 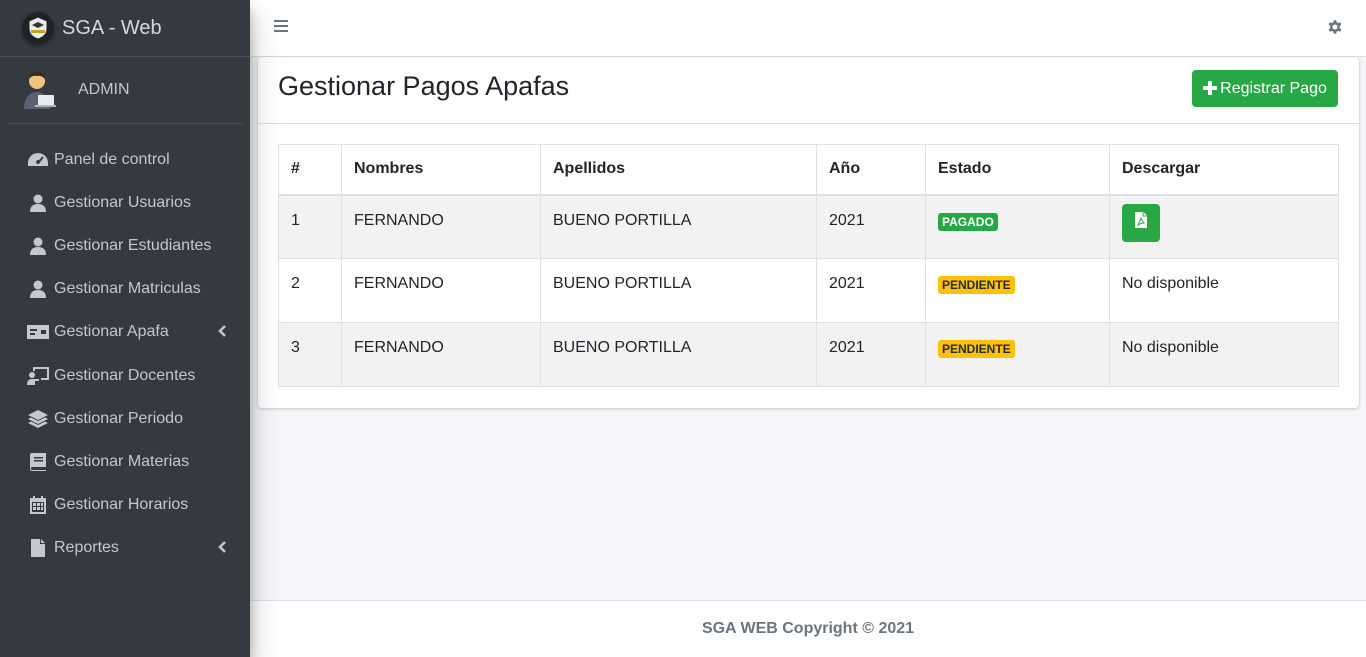 I want to click on sidebar-item-label: Gestionar Matriculas, so click(x=127, y=289).